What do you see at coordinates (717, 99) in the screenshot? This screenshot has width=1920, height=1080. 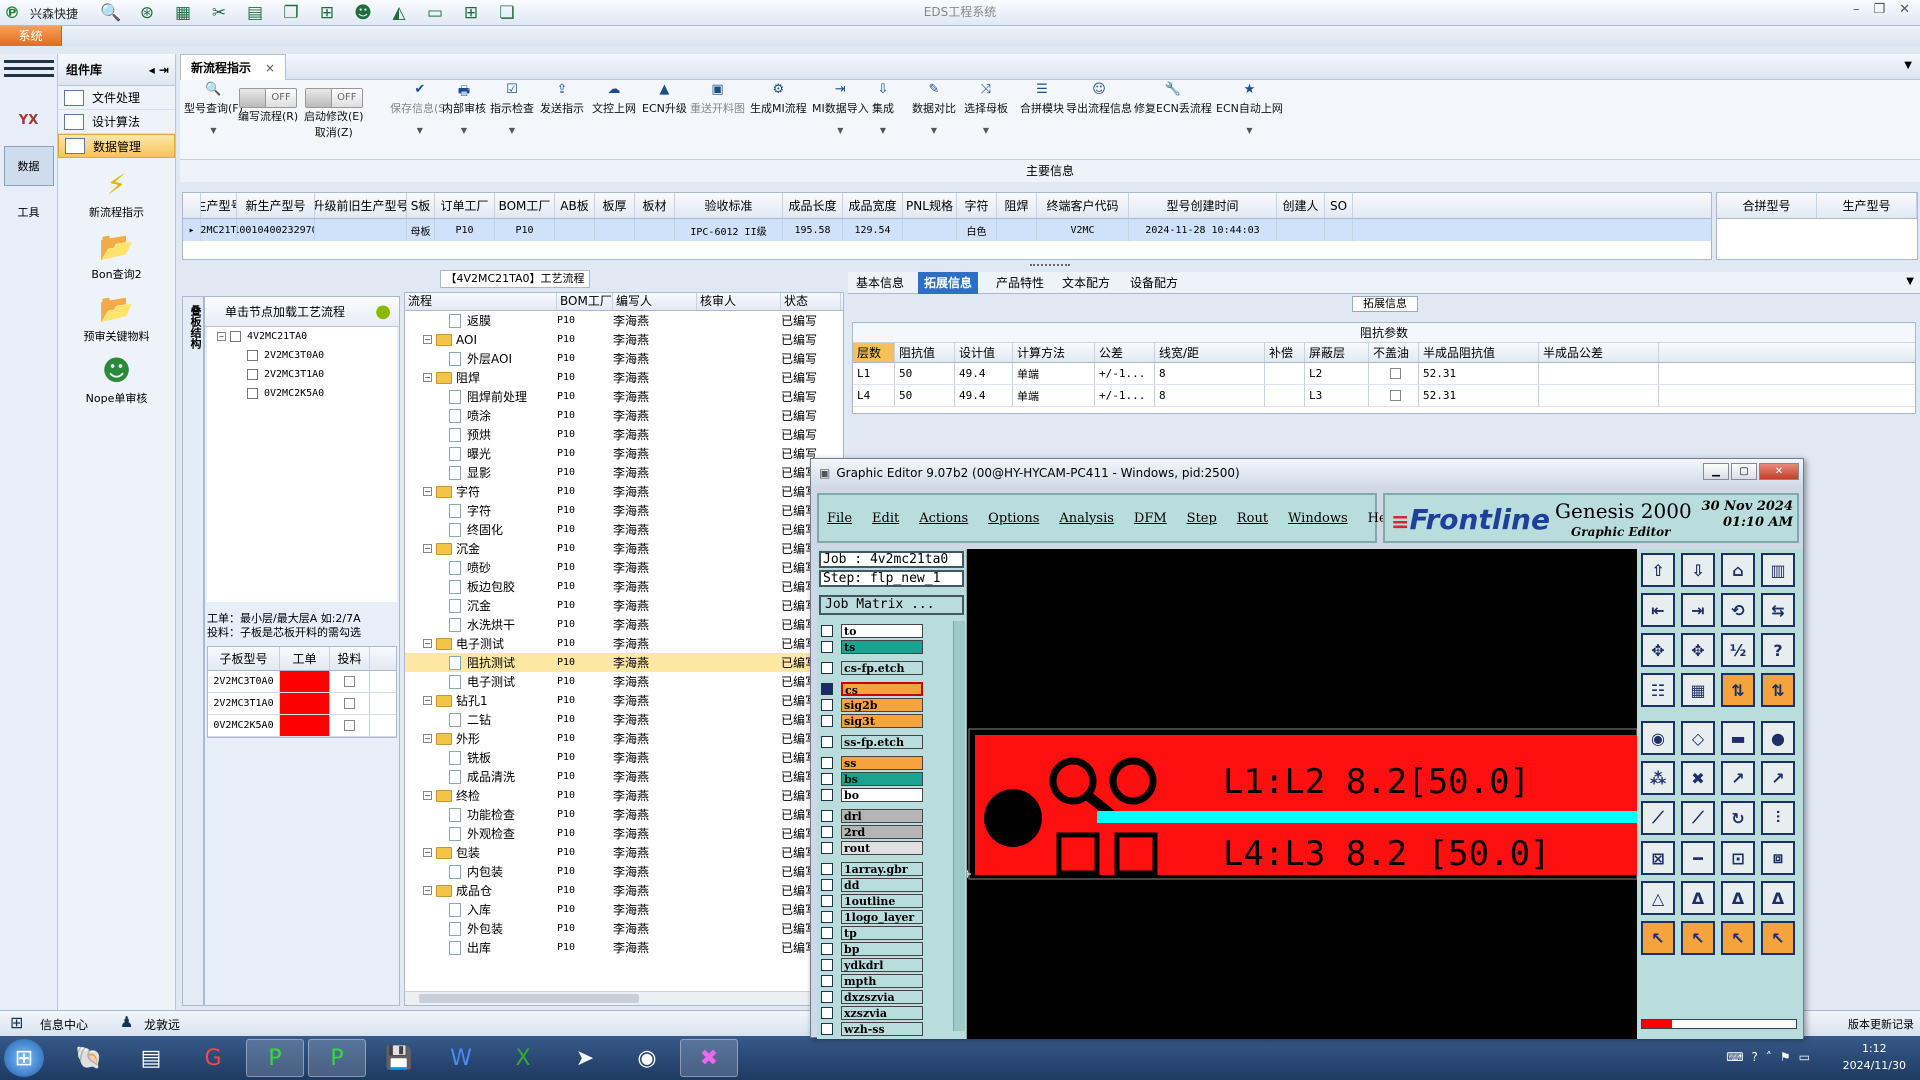 I see `toolbar-button-9: ▣ 重送开料图` at bounding box center [717, 99].